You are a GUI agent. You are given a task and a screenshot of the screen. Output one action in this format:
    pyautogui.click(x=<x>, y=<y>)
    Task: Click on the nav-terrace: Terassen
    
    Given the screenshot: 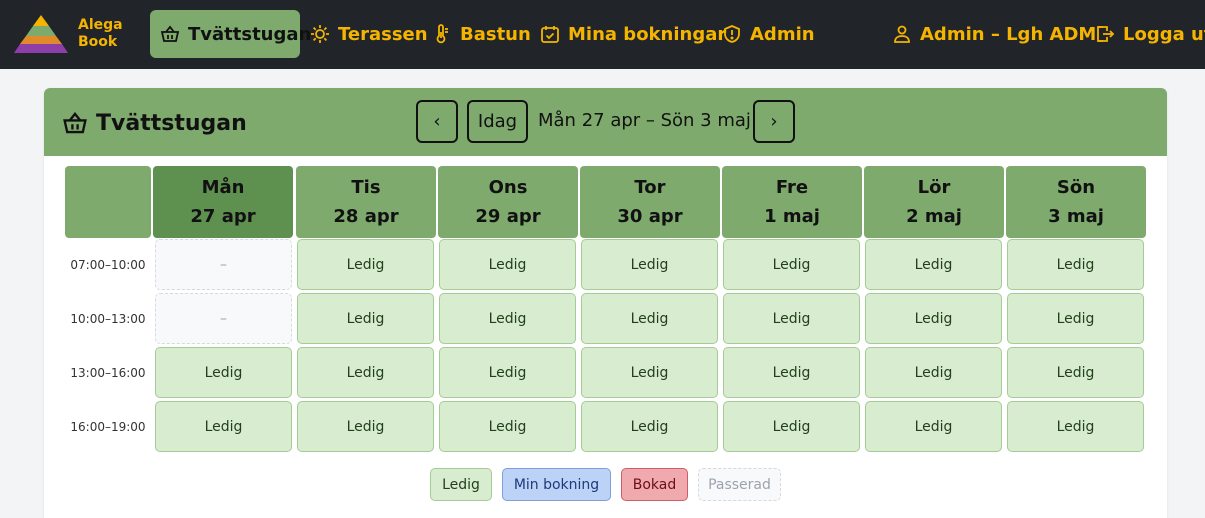 What is the action you would take?
    pyautogui.click(x=369, y=34)
    